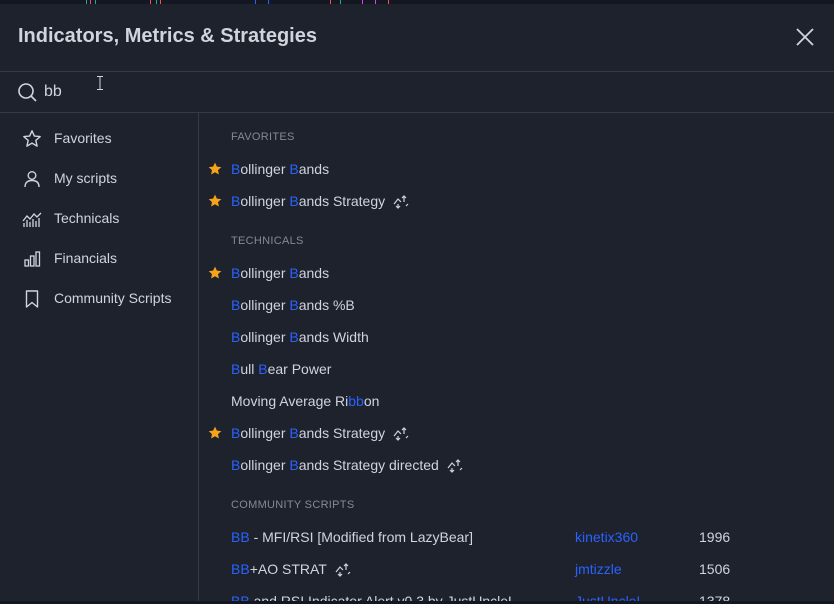 This screenshot has width=834, height=604. What do you see at coordinates (805, 37) in the screenshot?
I see `close-icon` at bounding box center [805, 37].